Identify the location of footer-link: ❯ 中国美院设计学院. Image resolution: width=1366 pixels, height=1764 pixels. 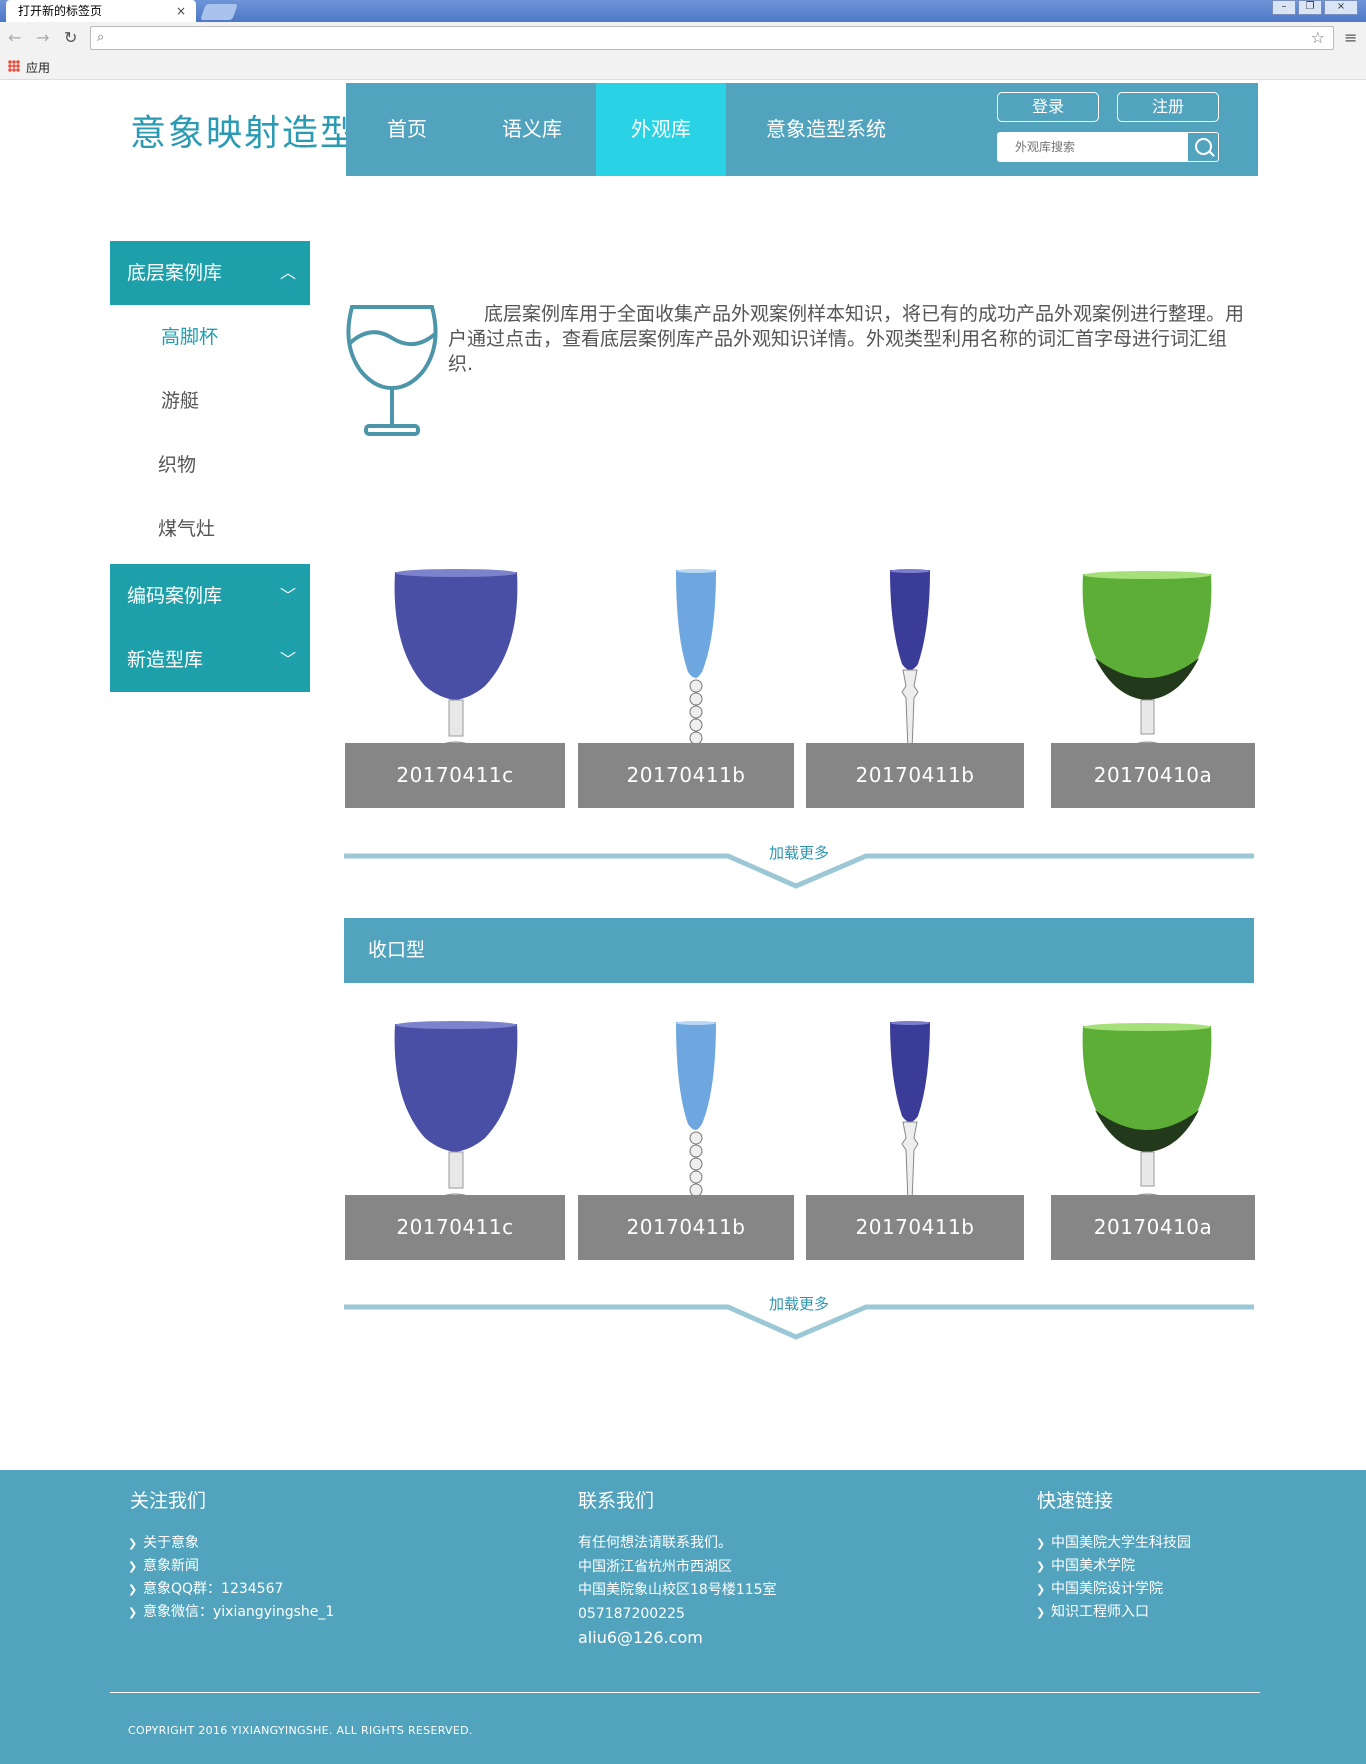
(1113, 1589).